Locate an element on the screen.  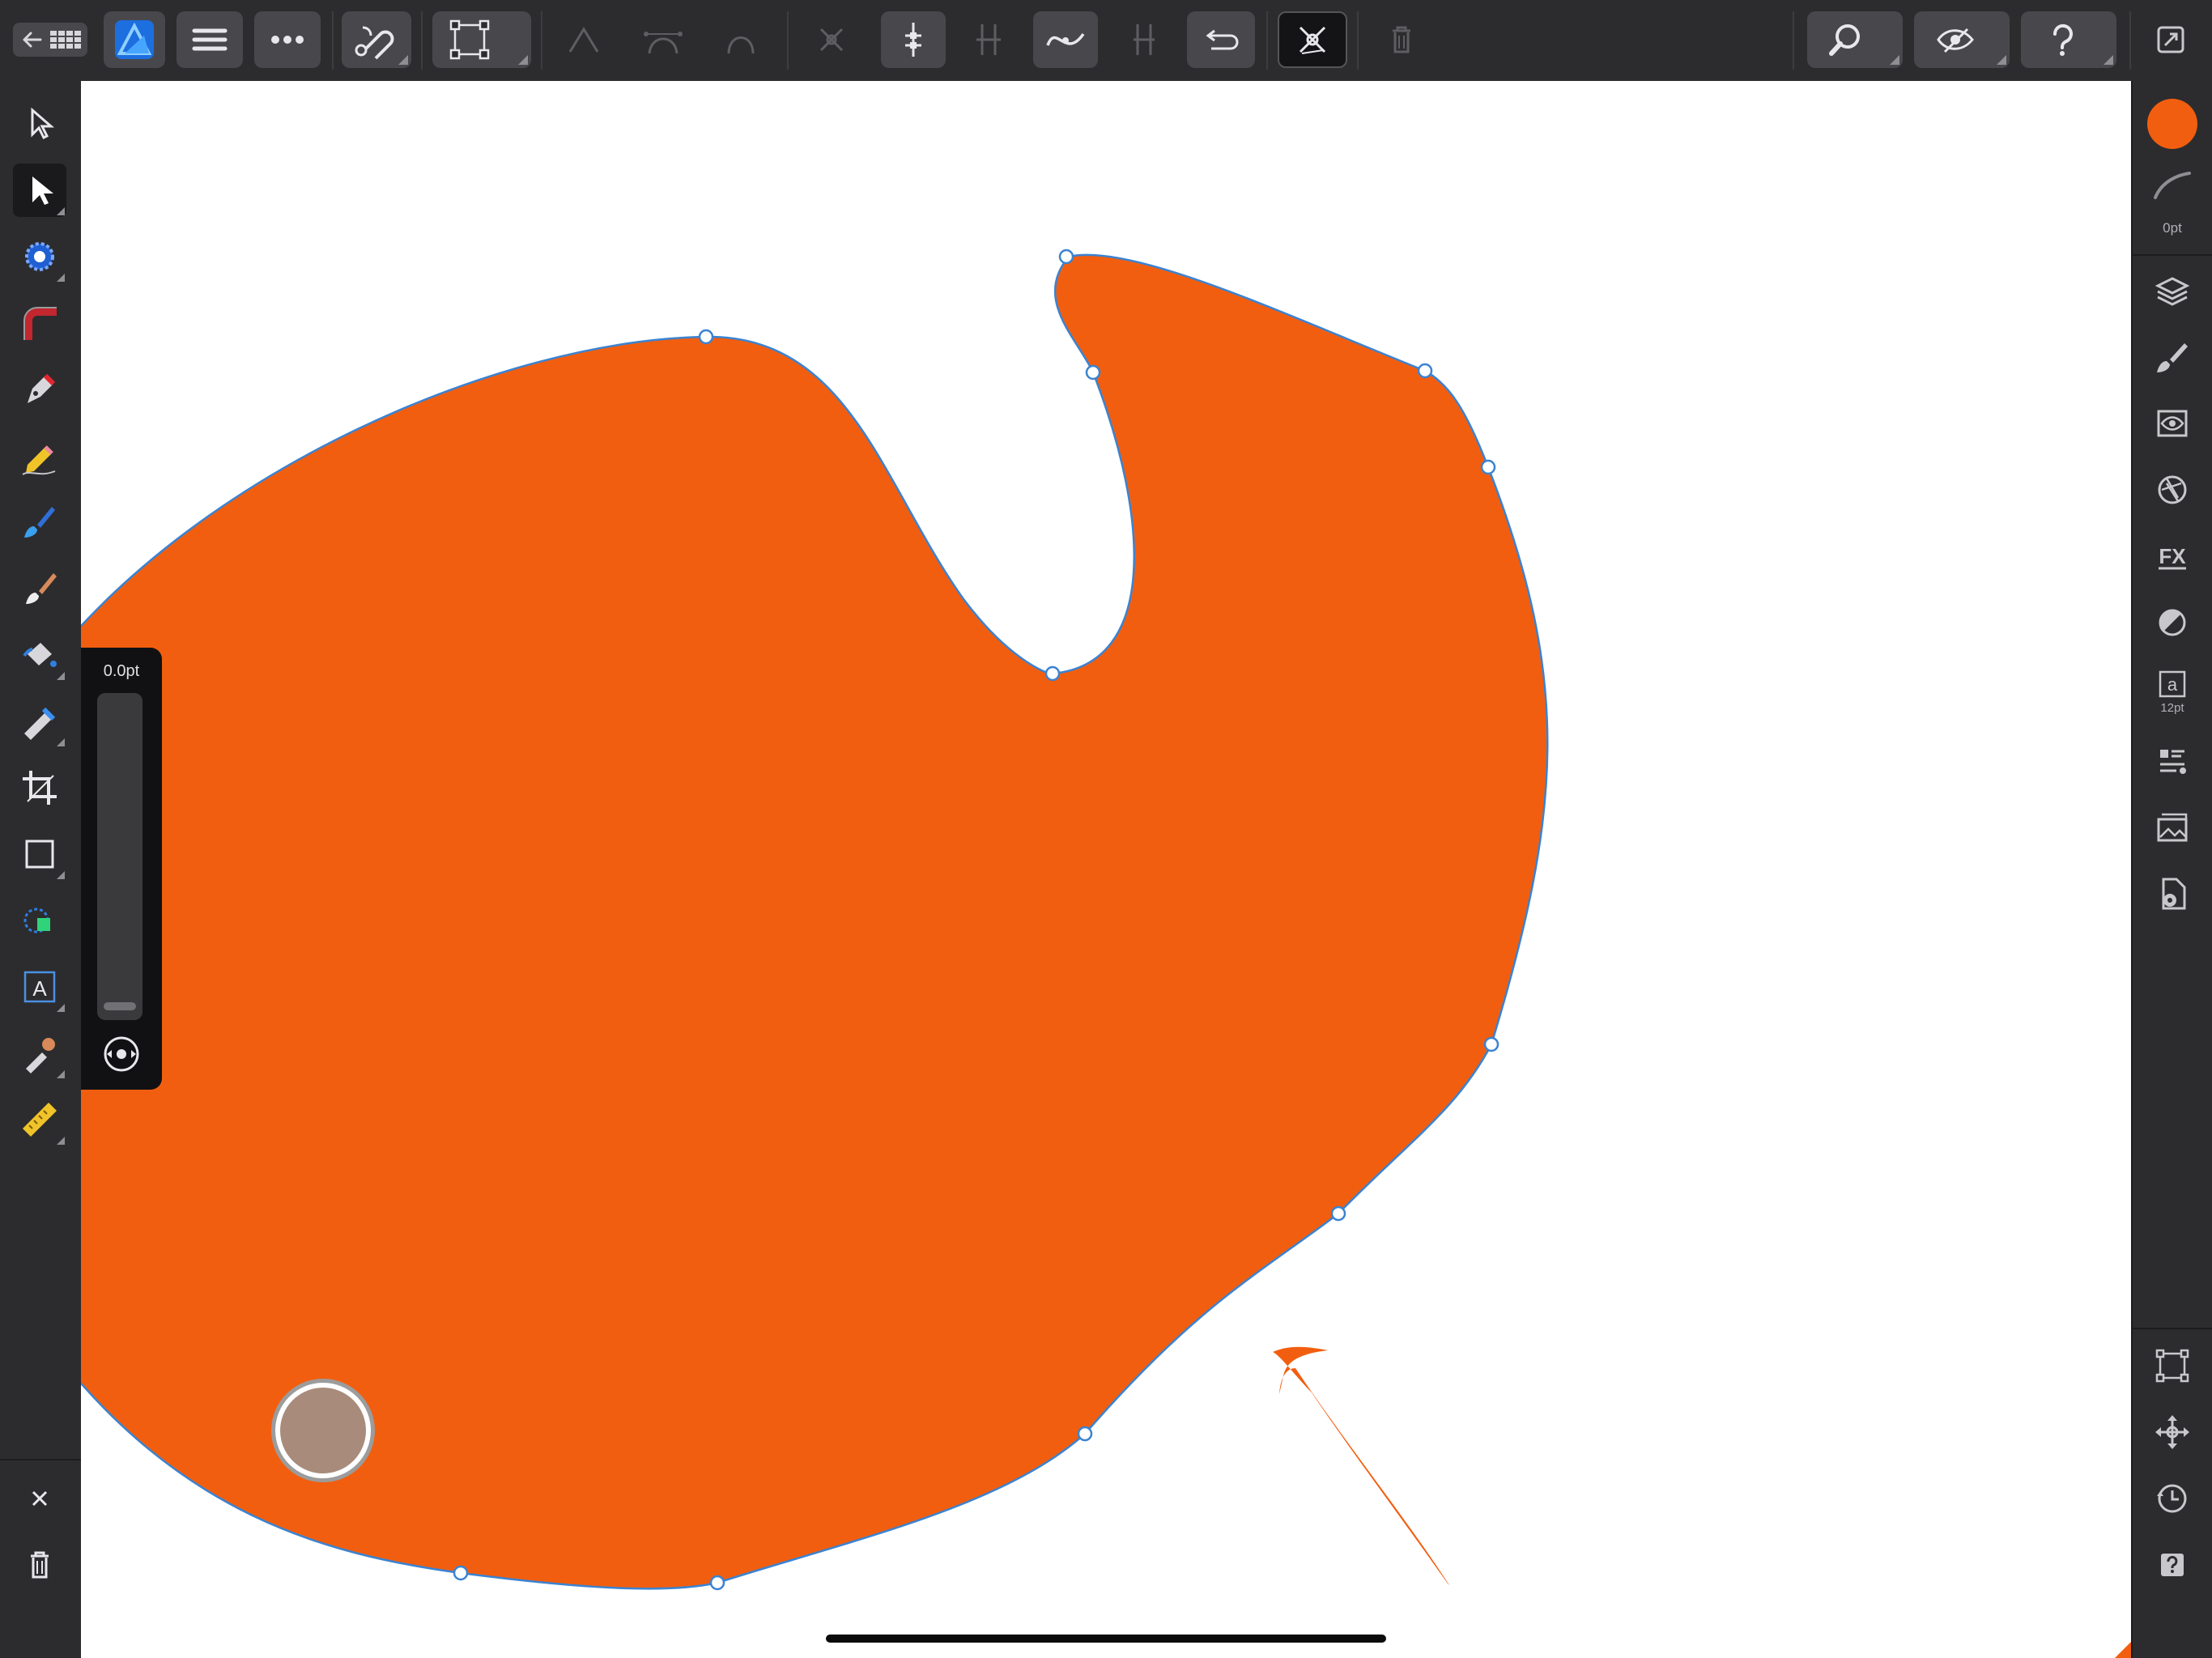
pressure-icon is located at coordinates (1313, 40).